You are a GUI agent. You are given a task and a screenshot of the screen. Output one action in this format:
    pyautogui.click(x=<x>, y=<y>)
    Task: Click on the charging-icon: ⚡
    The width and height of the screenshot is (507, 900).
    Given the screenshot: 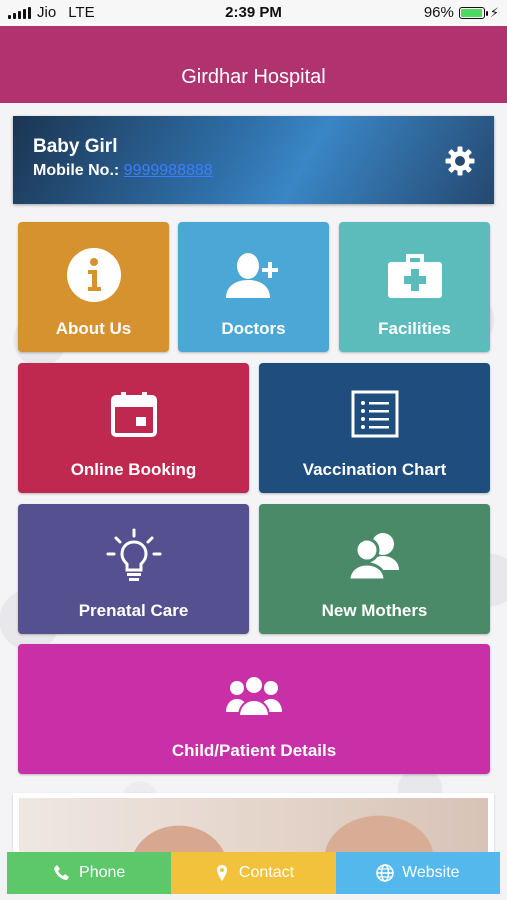 What is the action you would take?
    pyautogui.click(x=494, y=12)
    